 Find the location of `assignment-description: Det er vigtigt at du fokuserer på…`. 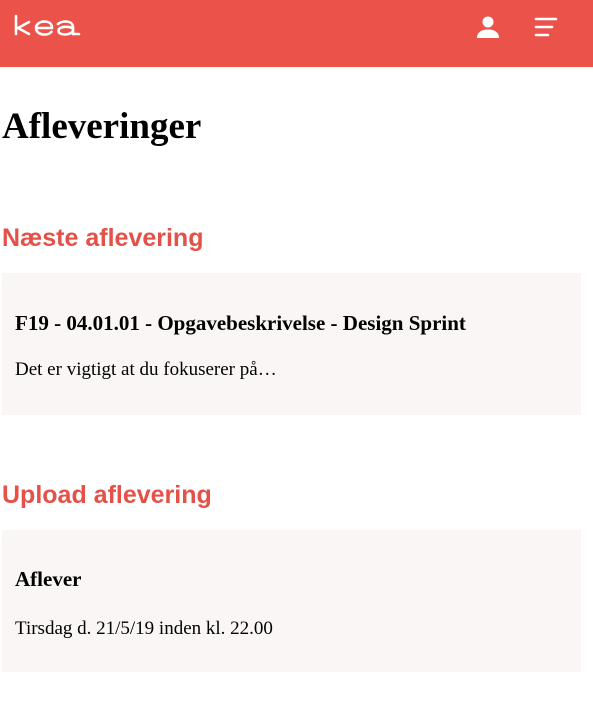

assignment-description: Det er vigtigt at du fokuserer på… is located at coordinates (146, 369).